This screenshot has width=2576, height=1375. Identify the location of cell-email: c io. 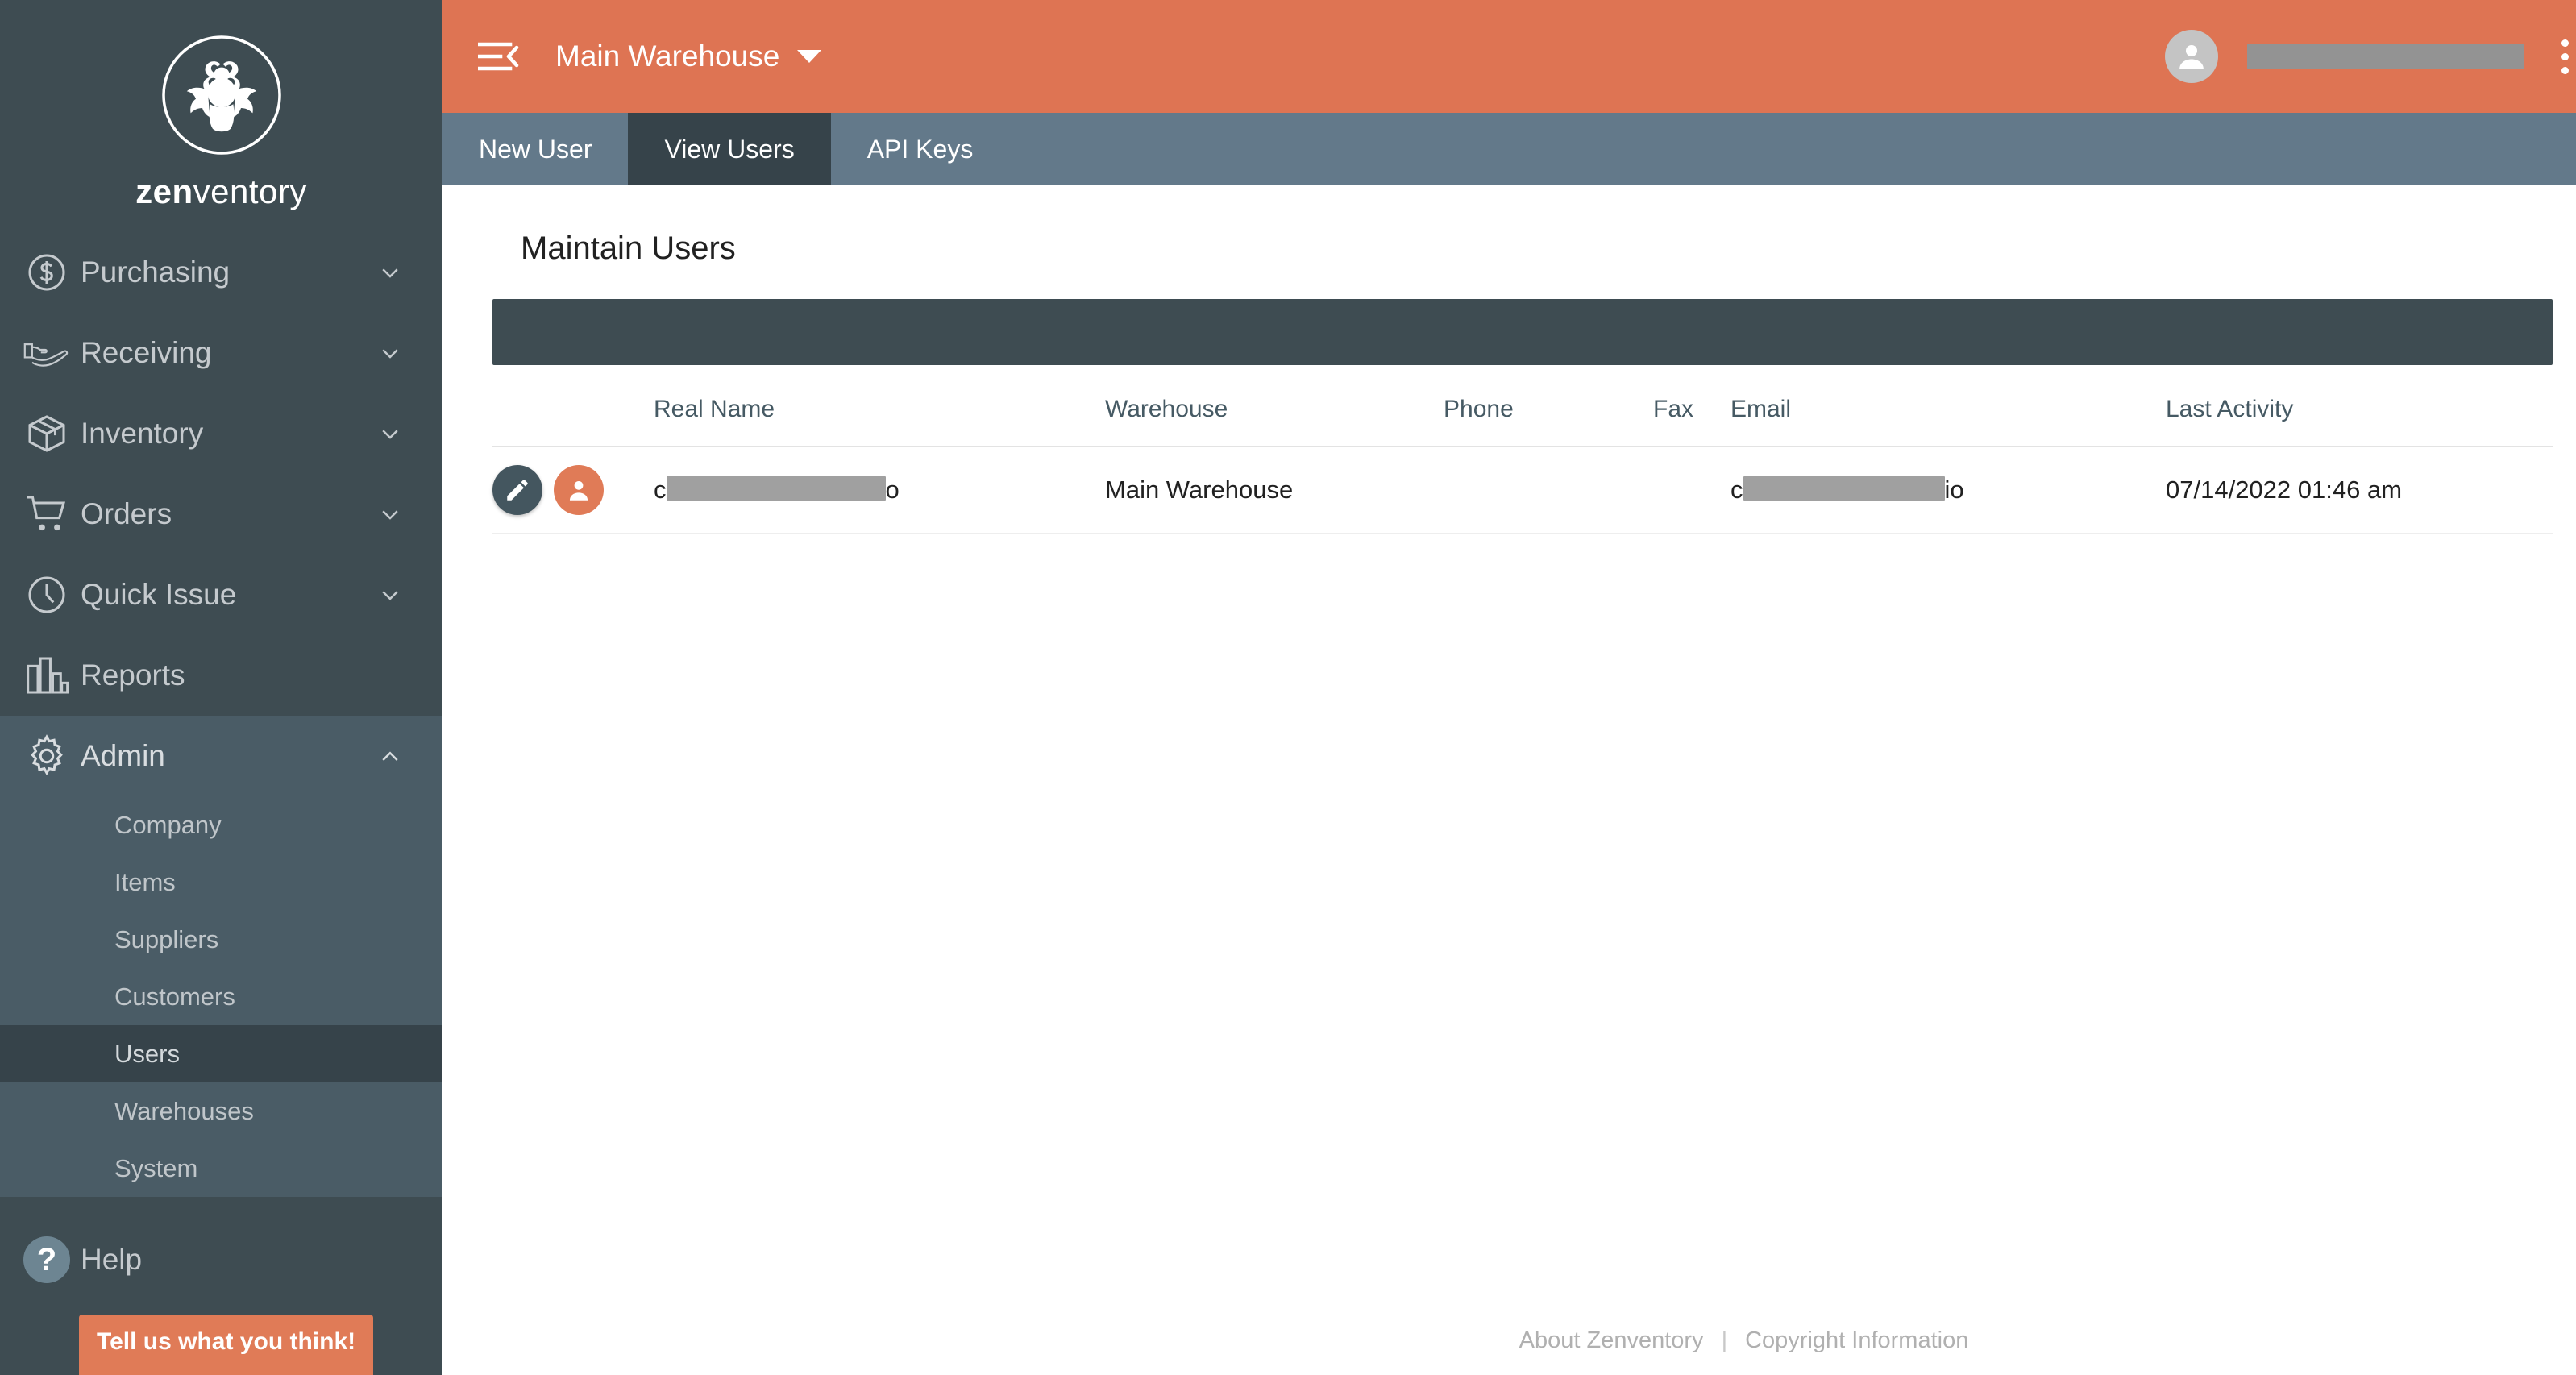
(1948, 490).